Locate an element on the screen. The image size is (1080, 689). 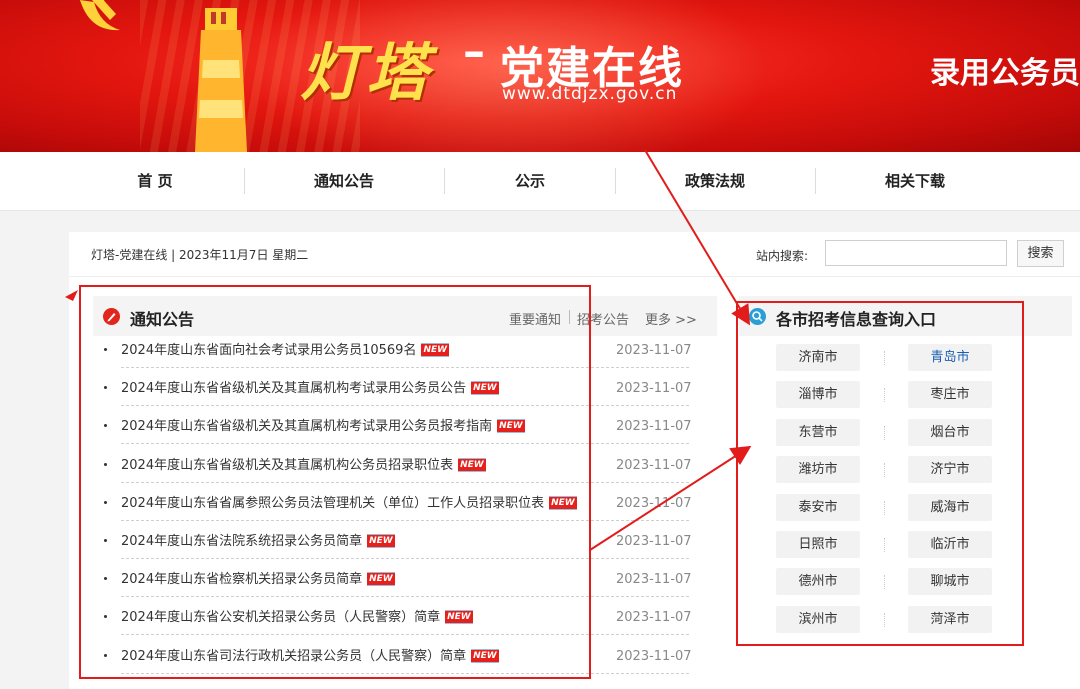
tab-important-notices: 重要通知 is located at coordinates (535, 318).